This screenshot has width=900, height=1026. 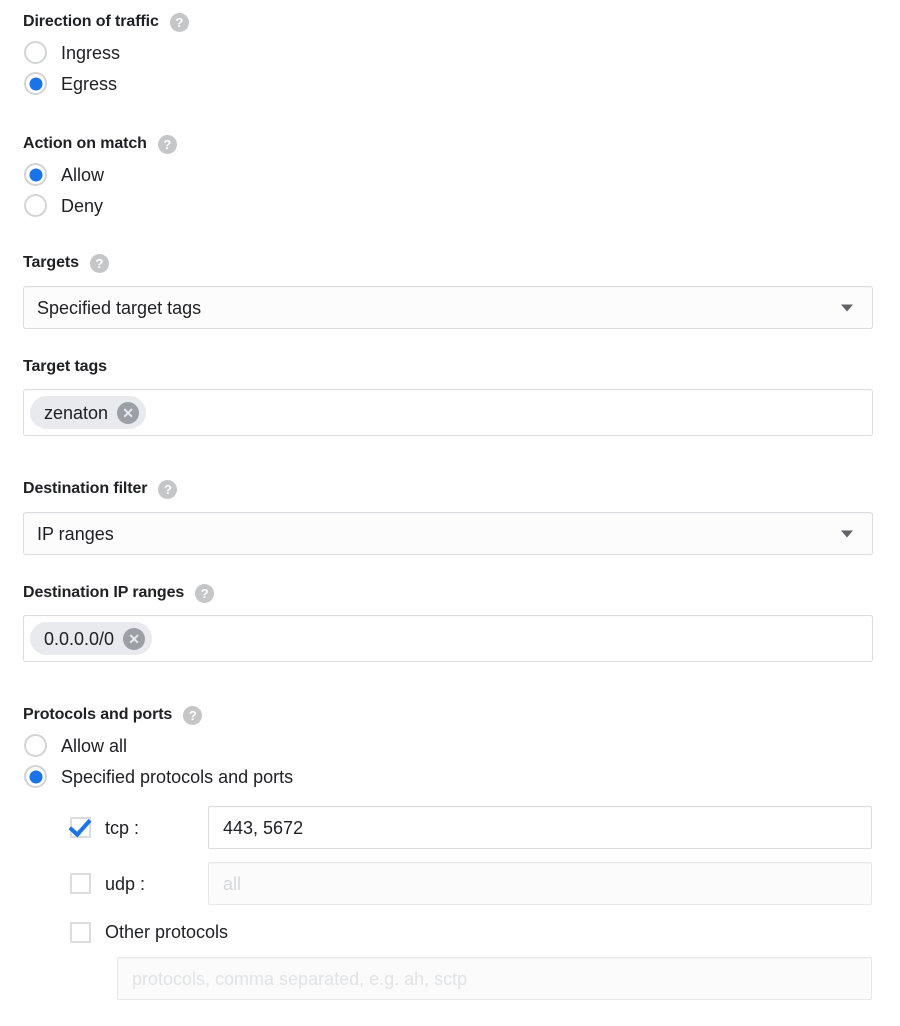 What do you see at coordinates (122, 827) in the screenshot?
I see `checkbox-label-tcp: tcp :` at bounding box center [122, 827].